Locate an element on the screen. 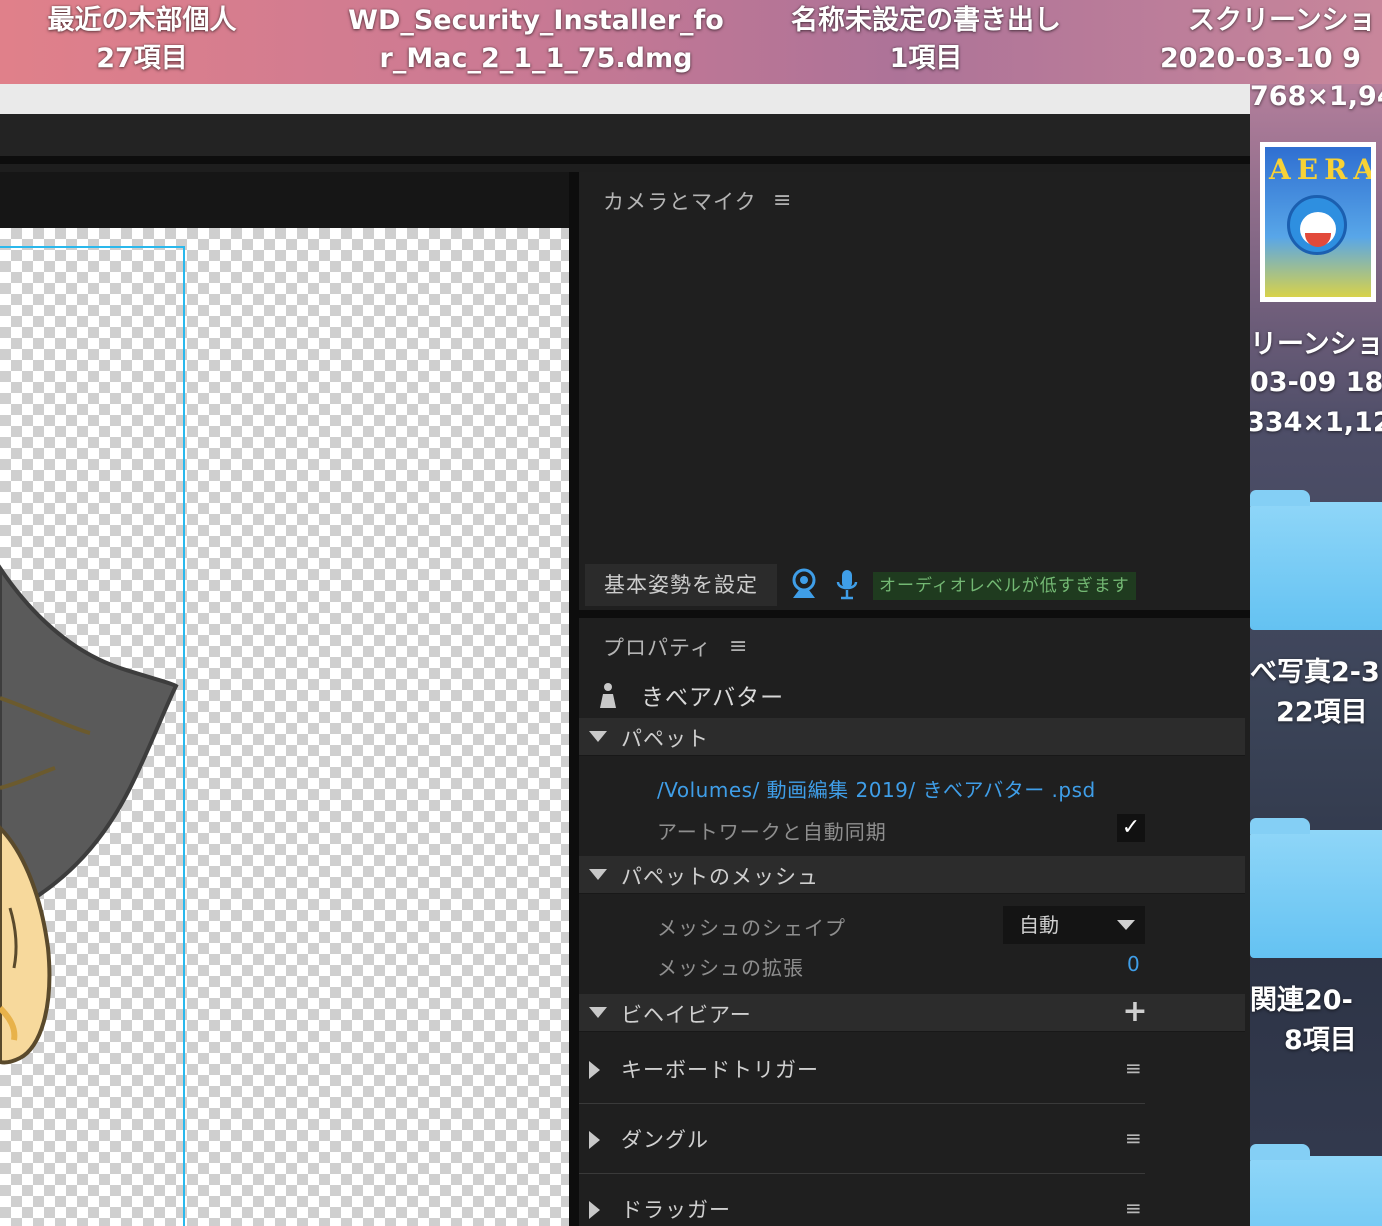 Image resolution: width=1382 pixels, height=1226 pixels. puppet-artwork-image is located at coordinates (89, 814).